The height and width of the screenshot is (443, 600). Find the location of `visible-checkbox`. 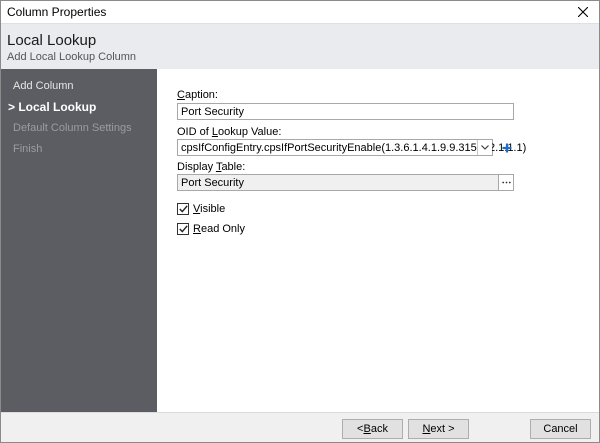

visible-checkbox is located at coordinates (183, 209).